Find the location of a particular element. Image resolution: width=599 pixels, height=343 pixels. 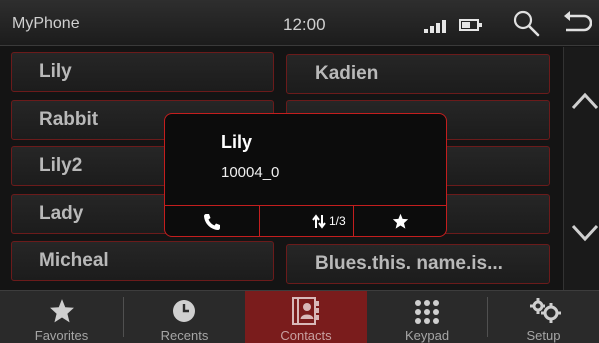

back-icon is located at coordinates (576, 23).